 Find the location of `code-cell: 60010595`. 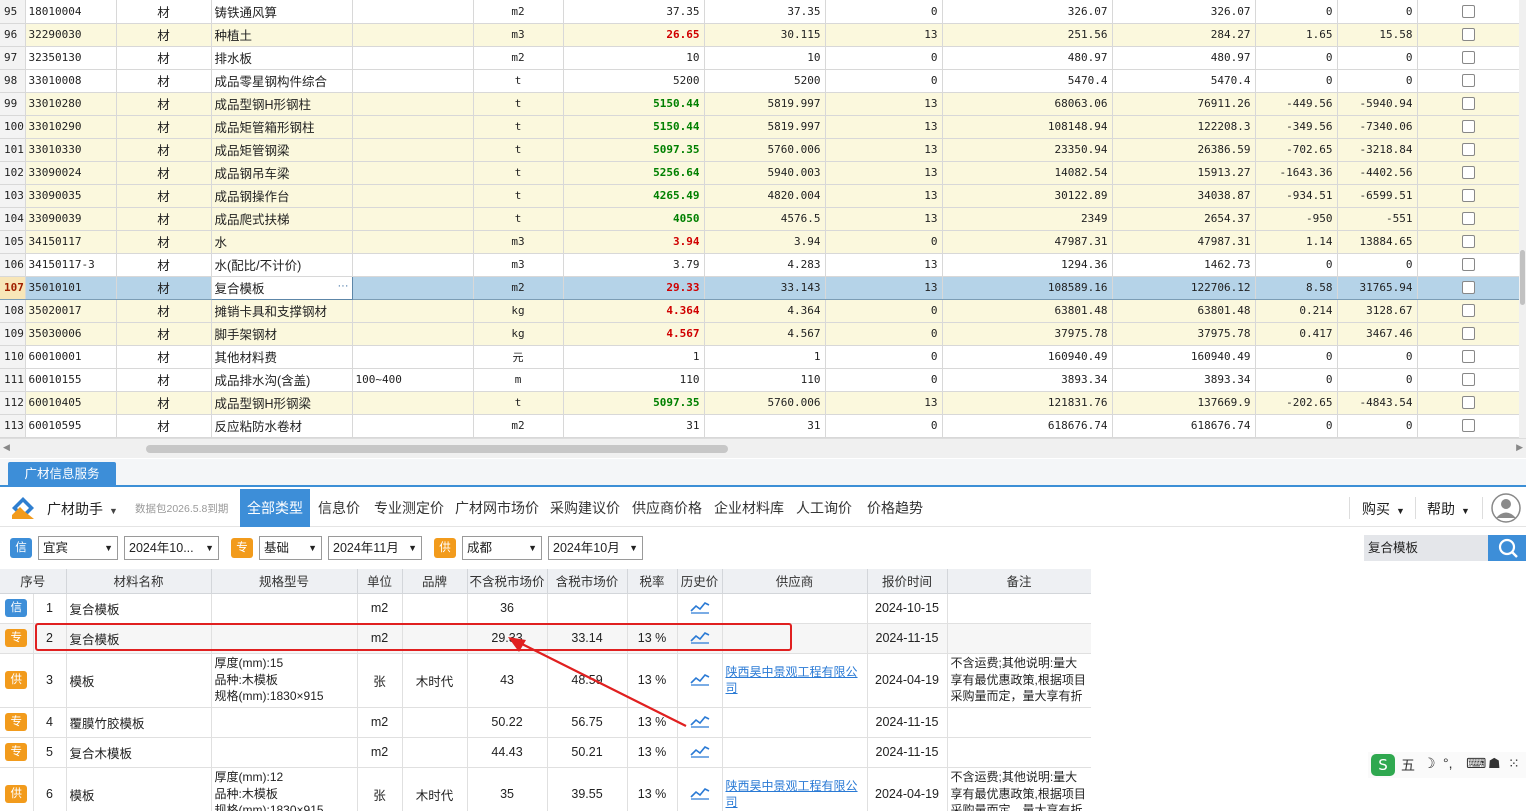

code-cell: 60010595 is located at coordinates (71, 426).